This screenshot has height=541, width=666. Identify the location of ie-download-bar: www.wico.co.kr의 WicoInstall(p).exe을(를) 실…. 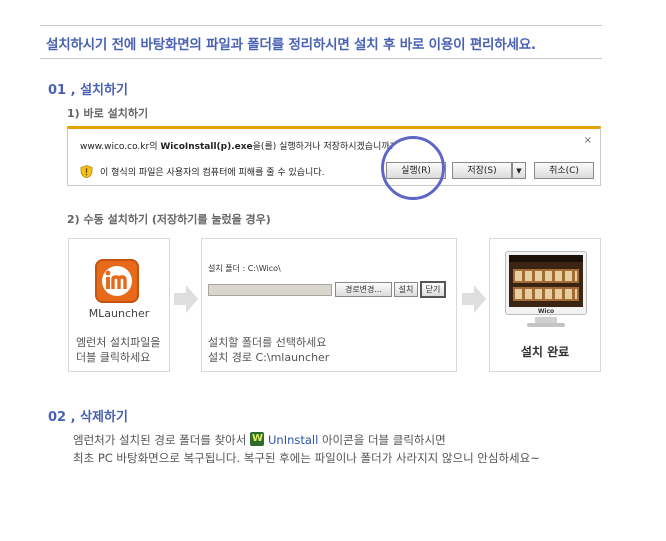
(334, 156).